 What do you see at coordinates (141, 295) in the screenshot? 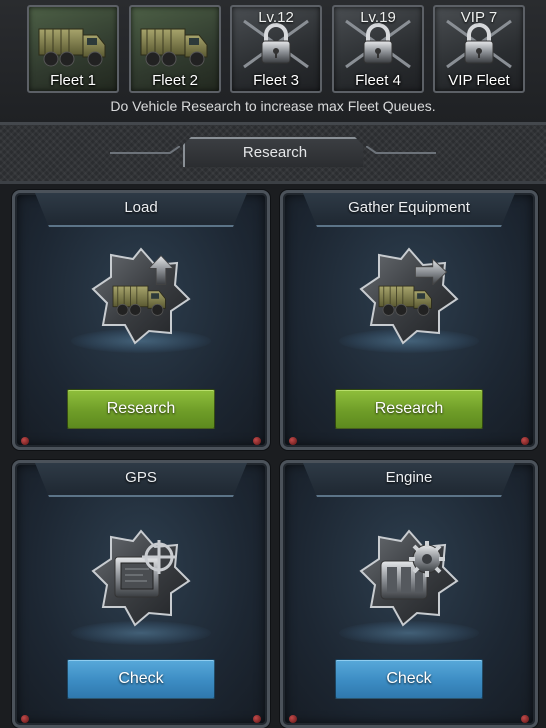
I see `truck-upgrade-icon` at bounding box center [141, 295].